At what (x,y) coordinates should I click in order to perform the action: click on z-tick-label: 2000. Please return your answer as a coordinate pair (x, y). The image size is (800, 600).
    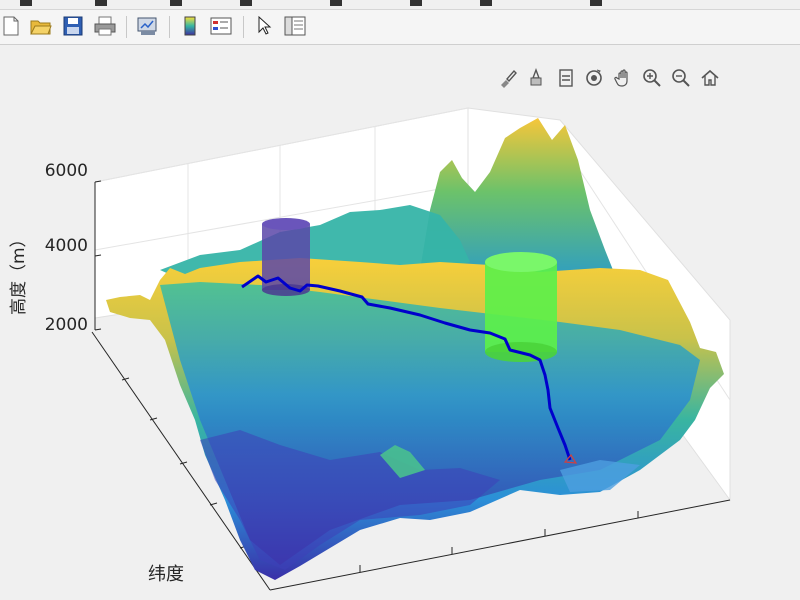
    Looking at the image, I should click on (66, 325).